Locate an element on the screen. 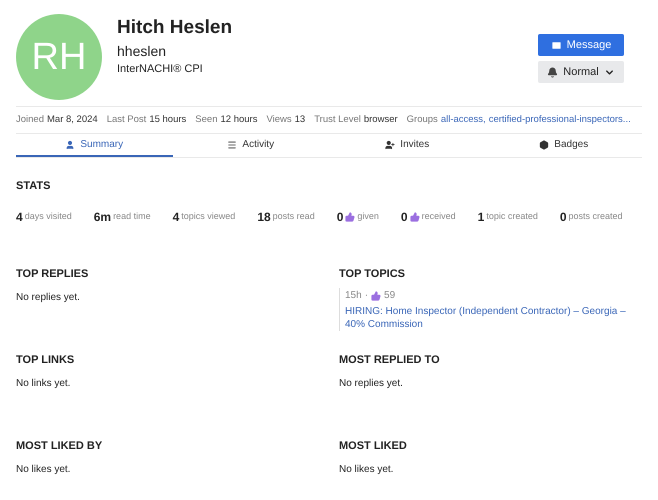 The width and height of the screenshot is (658, 500). stat-value: 6m is located at coordinates (103, 217).